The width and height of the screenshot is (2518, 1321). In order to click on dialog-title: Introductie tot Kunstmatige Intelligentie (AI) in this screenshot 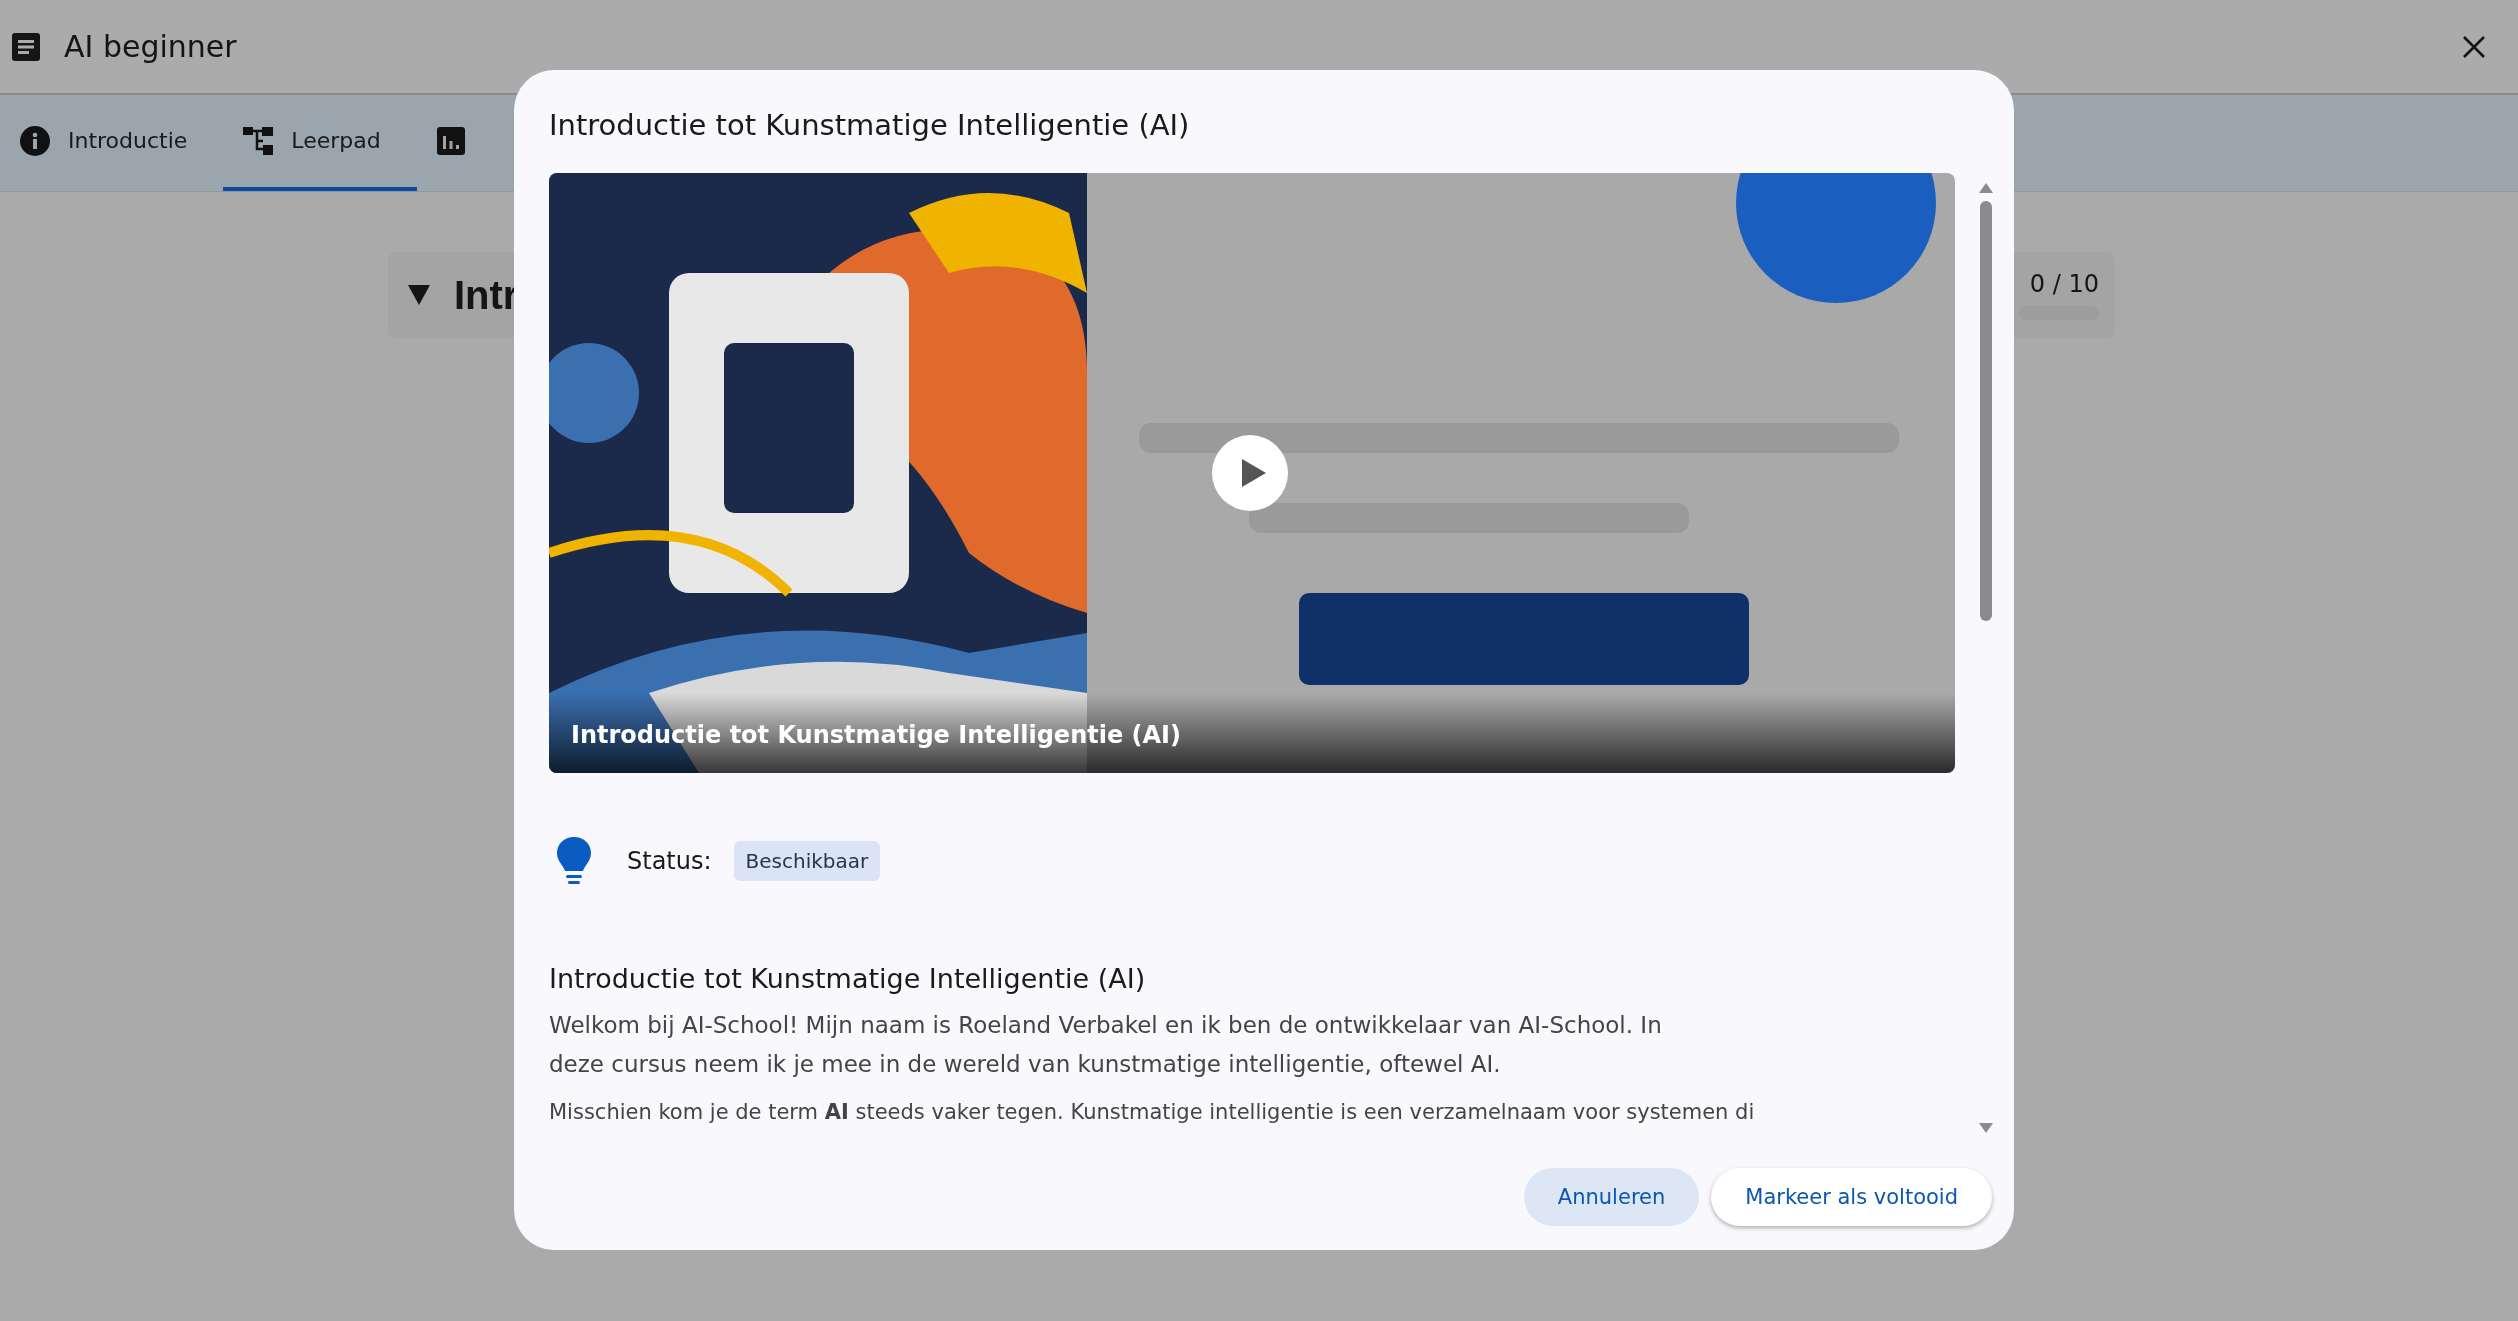, I will do `click(870, 126)`.